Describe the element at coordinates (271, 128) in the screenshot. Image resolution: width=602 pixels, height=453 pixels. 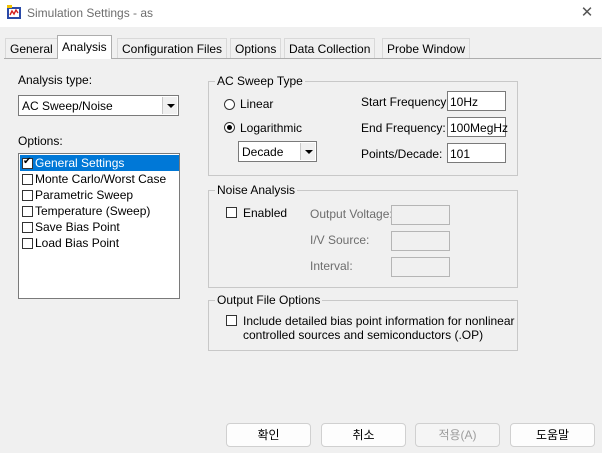
I see `logarithmic-label: Logarithmic` at that location.